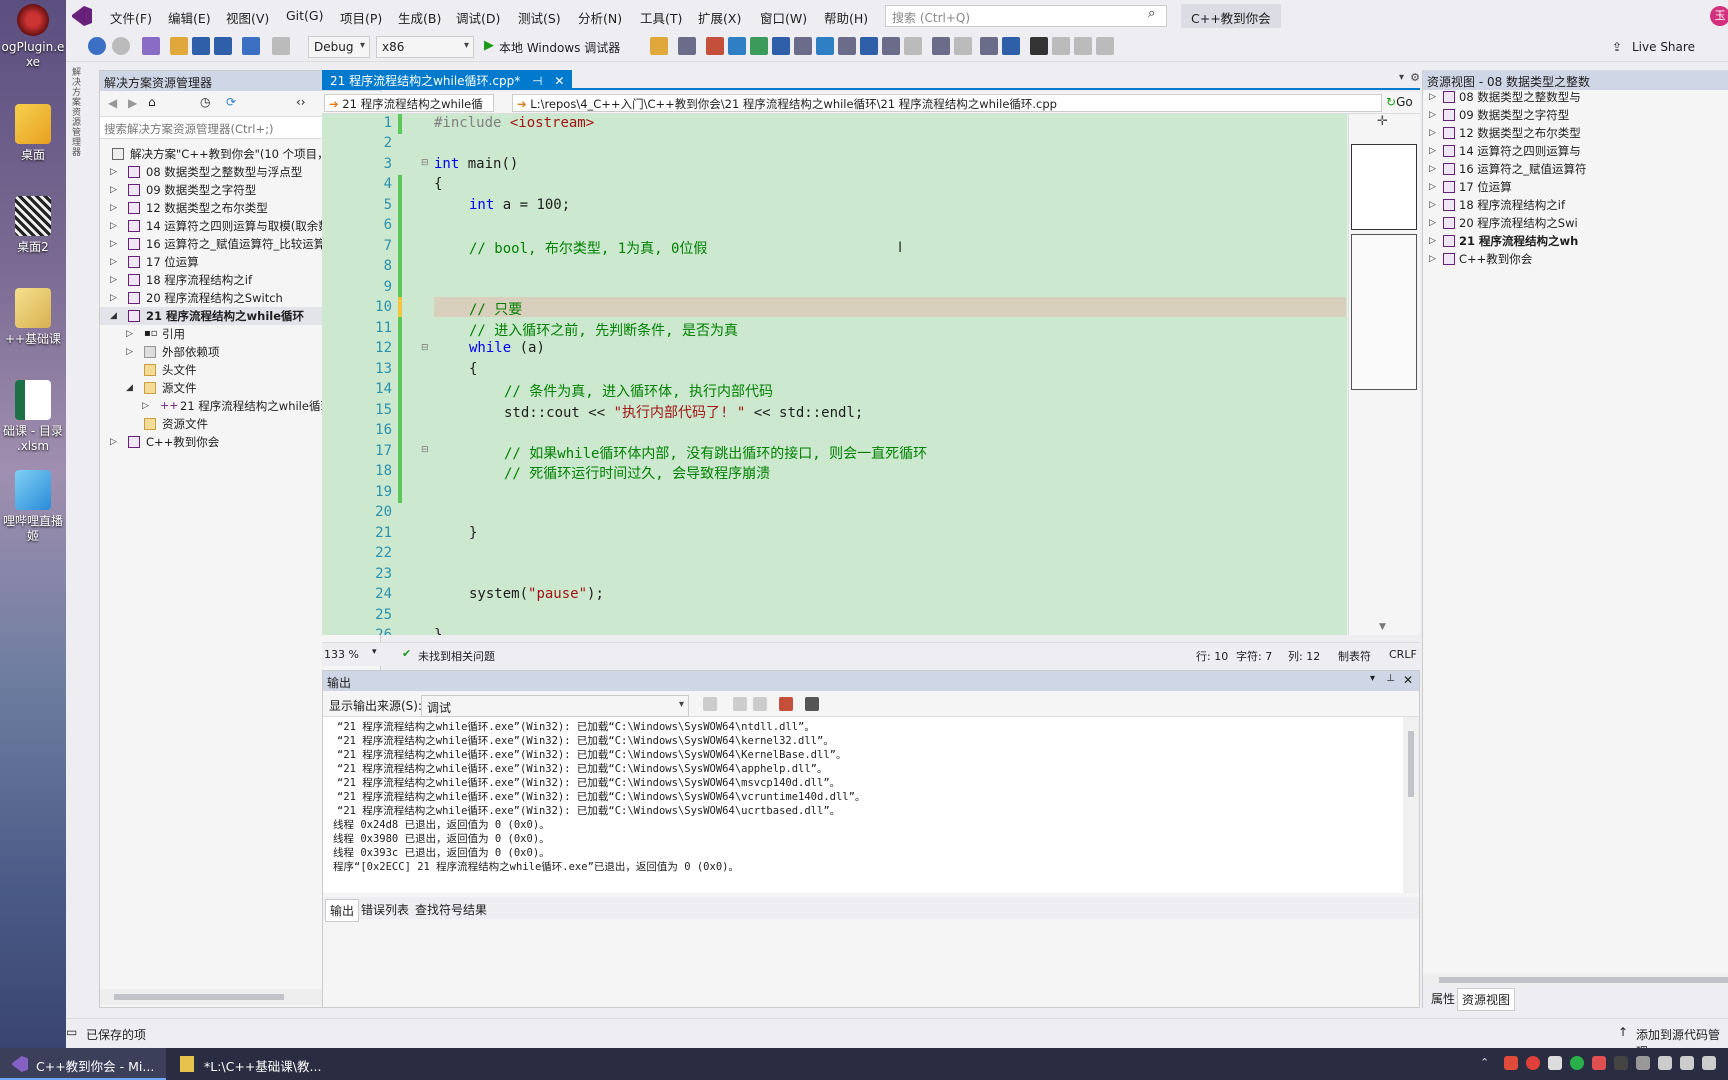  What do you see at coordinates (1384, 374) in the screenshot?
I see `scrollbar-minimap: ✛ ▼` at bounding box center [1384, 374].